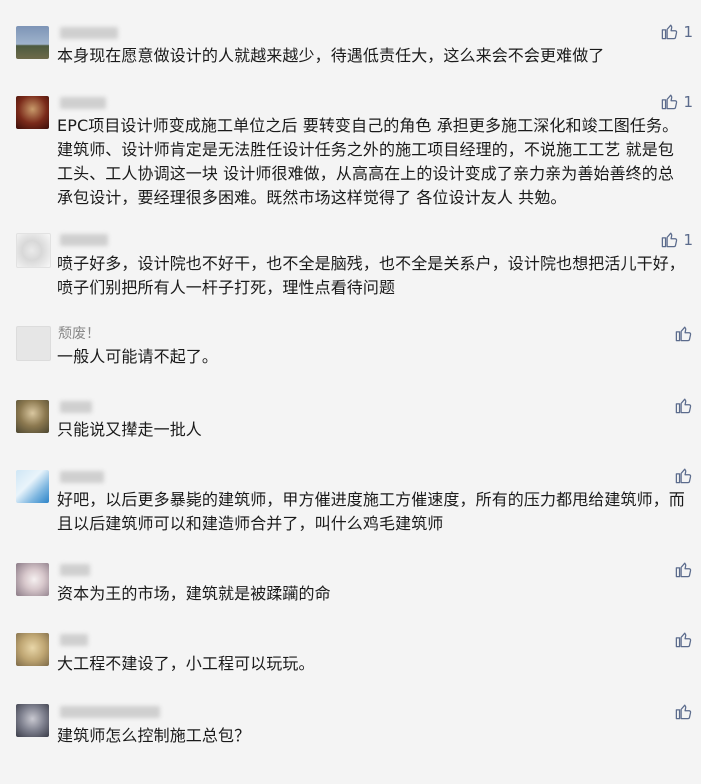 The image size is (701, 784). Describe the element at coordinates (154, 735) in the screenshot. I see `comment-text: 建筑师怎么控制施工总包？` at that location.